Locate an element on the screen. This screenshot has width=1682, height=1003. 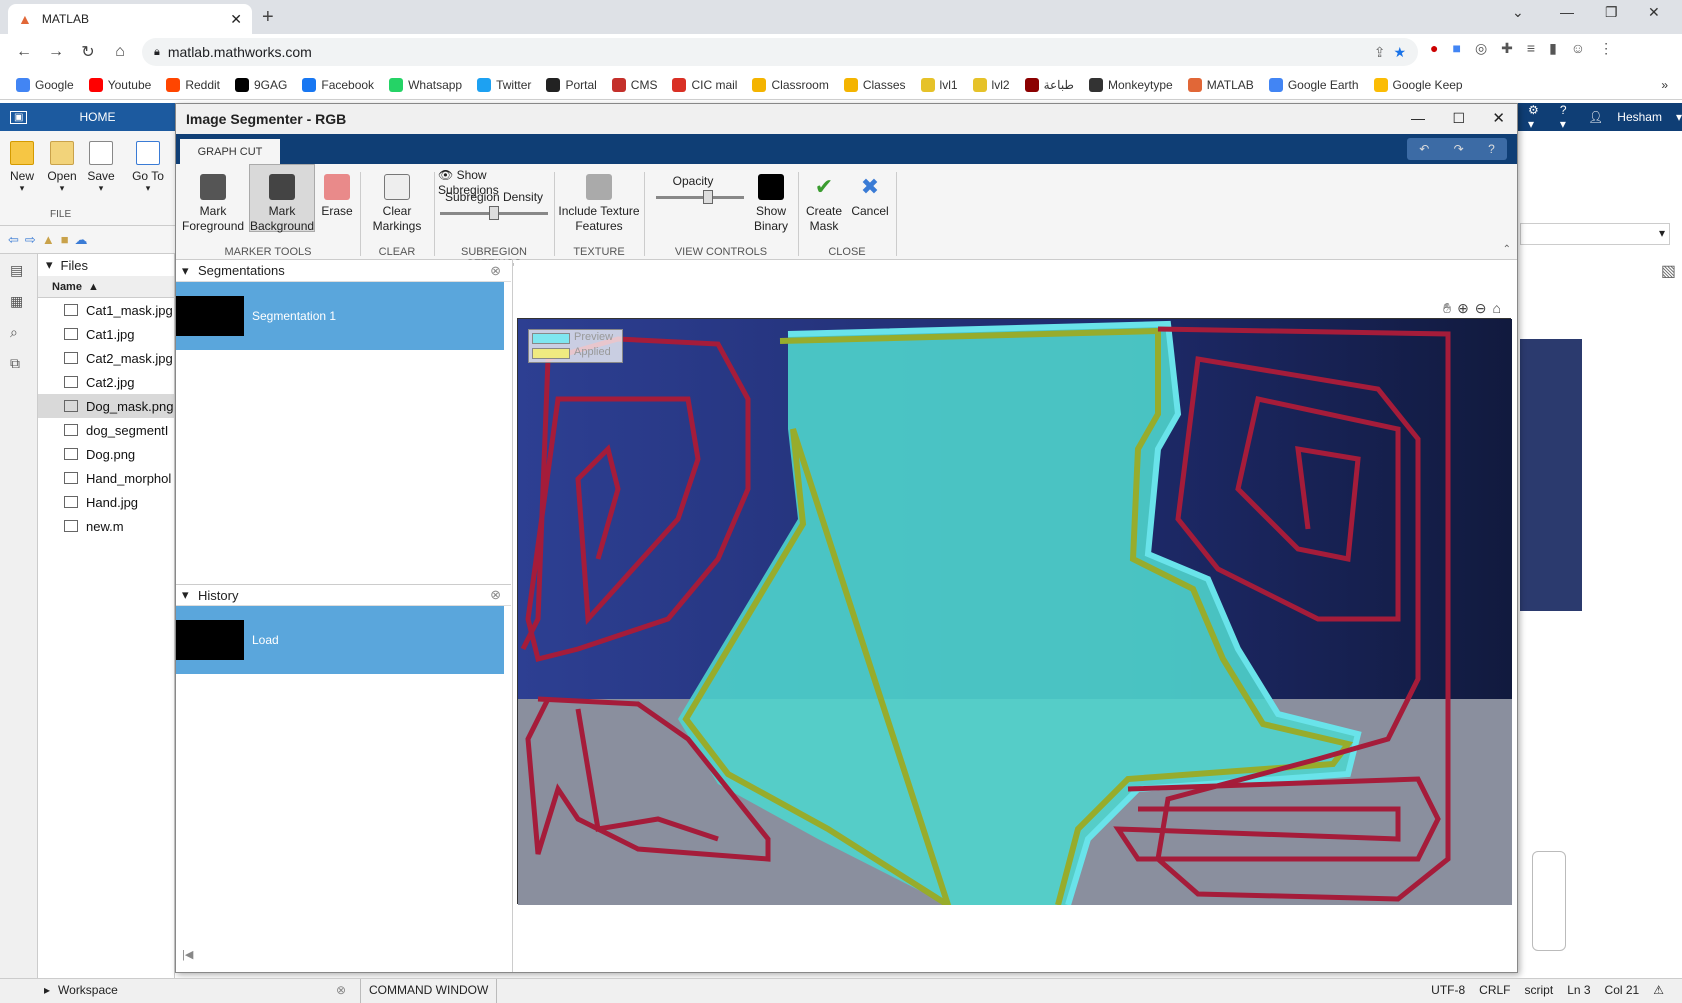
browse-folder-icon: ■ is located at coordinates (65, 240).